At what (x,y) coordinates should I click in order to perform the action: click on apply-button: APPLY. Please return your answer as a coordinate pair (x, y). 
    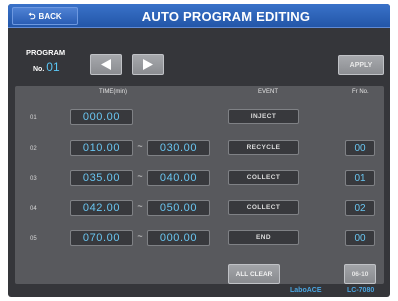
    Looking at the image, I should click on (361, 65).